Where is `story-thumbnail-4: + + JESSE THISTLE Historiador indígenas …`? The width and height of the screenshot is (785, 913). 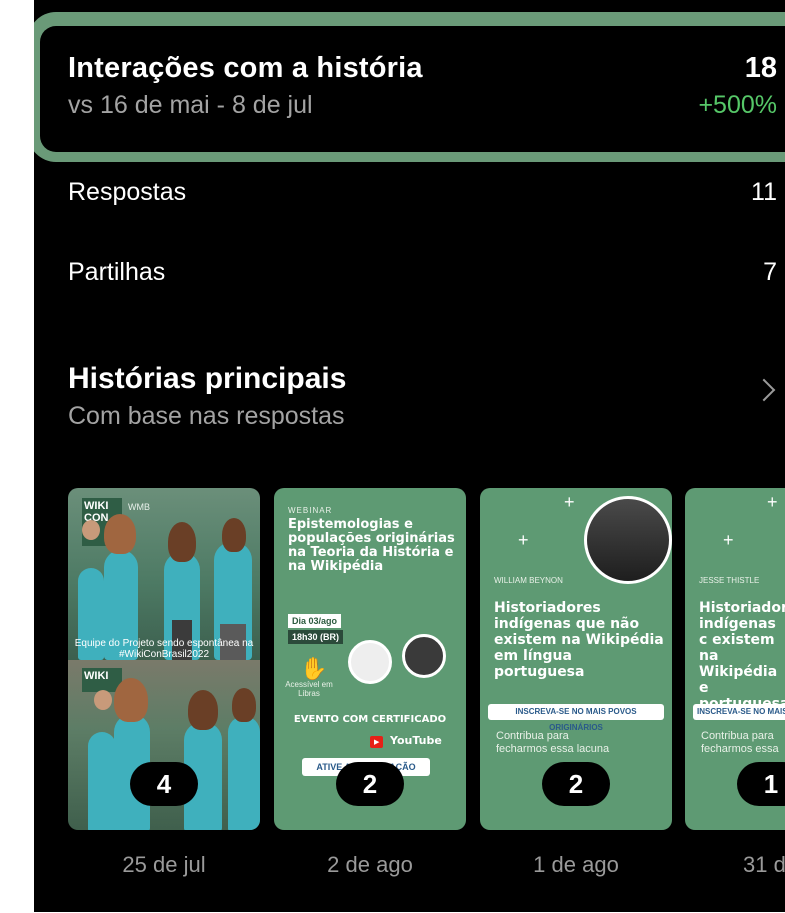
story-thumbnail-4: + + JESSE THISTLE Historiador indígenas … is located at coordinates (735, 659).